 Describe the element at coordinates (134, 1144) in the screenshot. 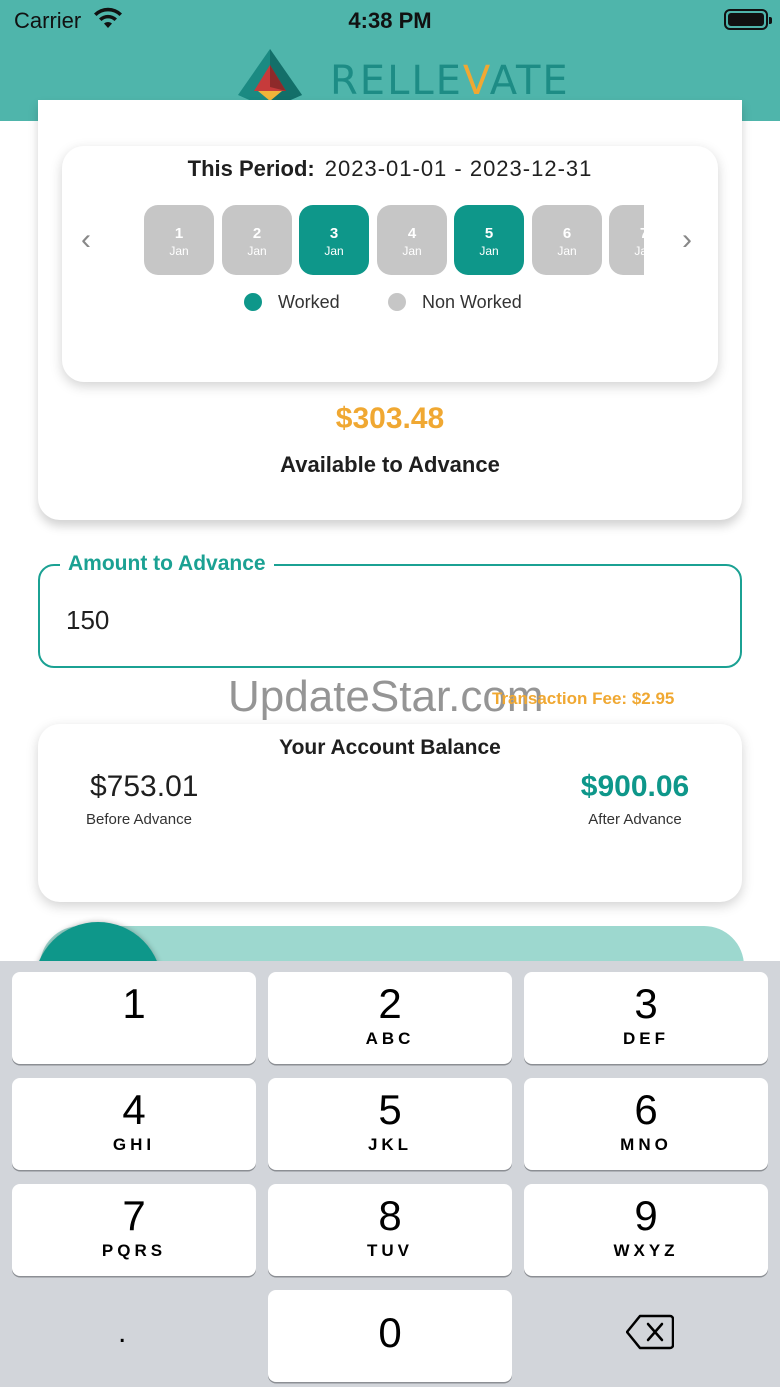

I see `key-letters: GHI` at that location.